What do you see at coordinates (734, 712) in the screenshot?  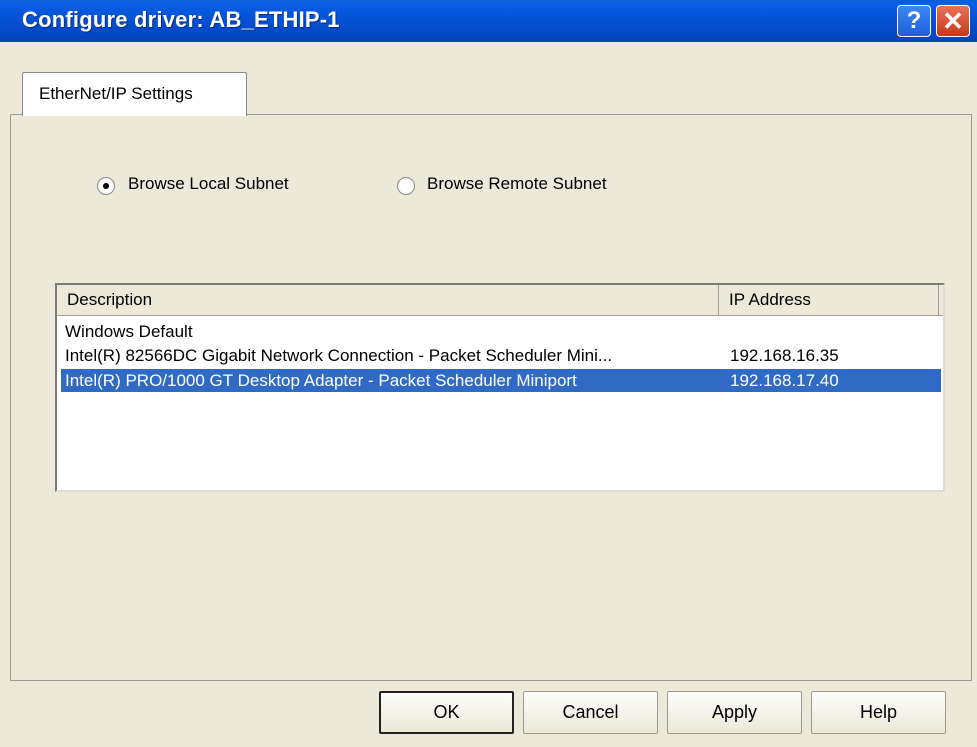 I see `apply-button: Apply` at bounding box center [734, 712].